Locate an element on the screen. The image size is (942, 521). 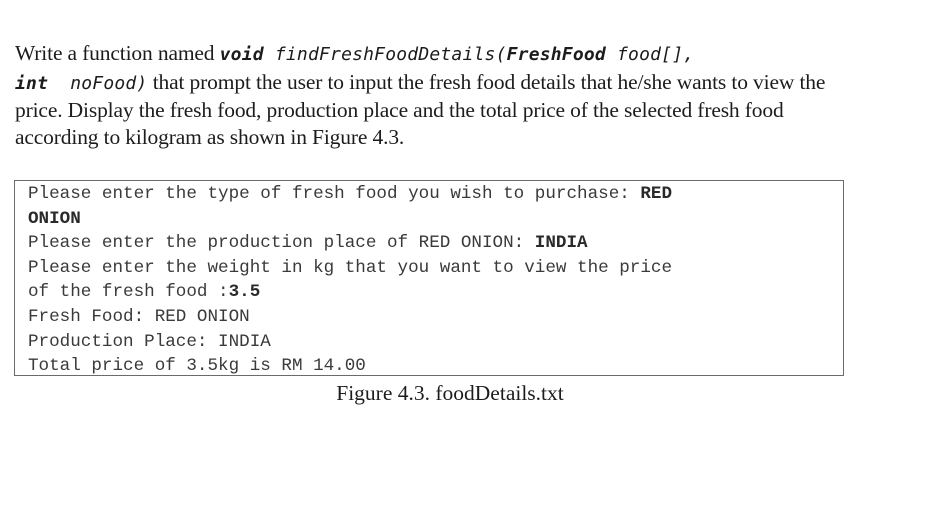
param2-name: noFood) is located at coordinates (109, 83).